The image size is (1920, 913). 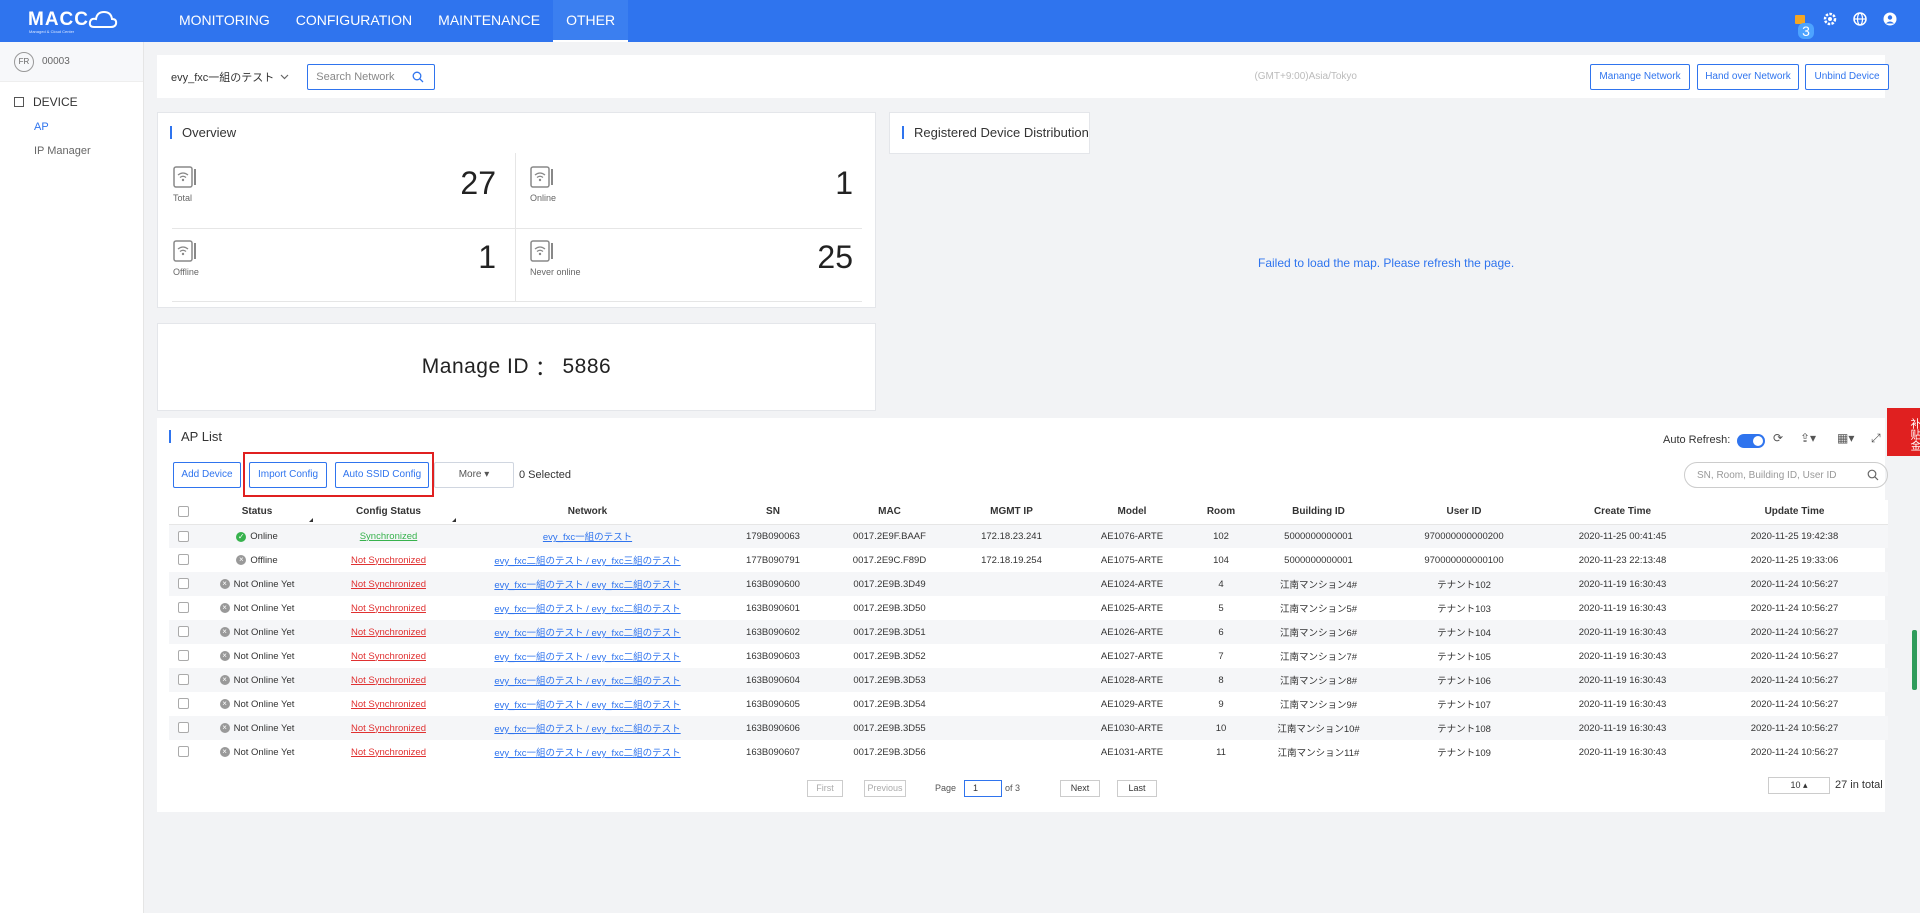 What do you see at coordinates (364, 76) in the screenshot?
I see `network-search-input` at bounding box center [364, 76].